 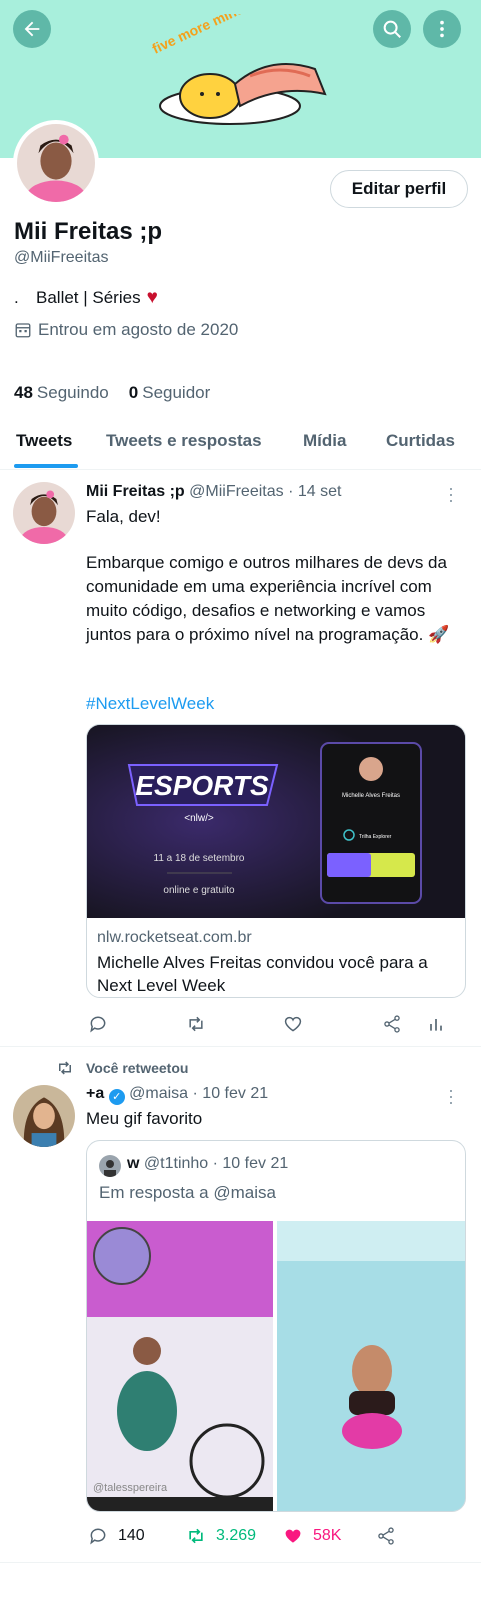 I want to click on tweet-text-1: Meu gif favorito, so click(x=144, y=1118).